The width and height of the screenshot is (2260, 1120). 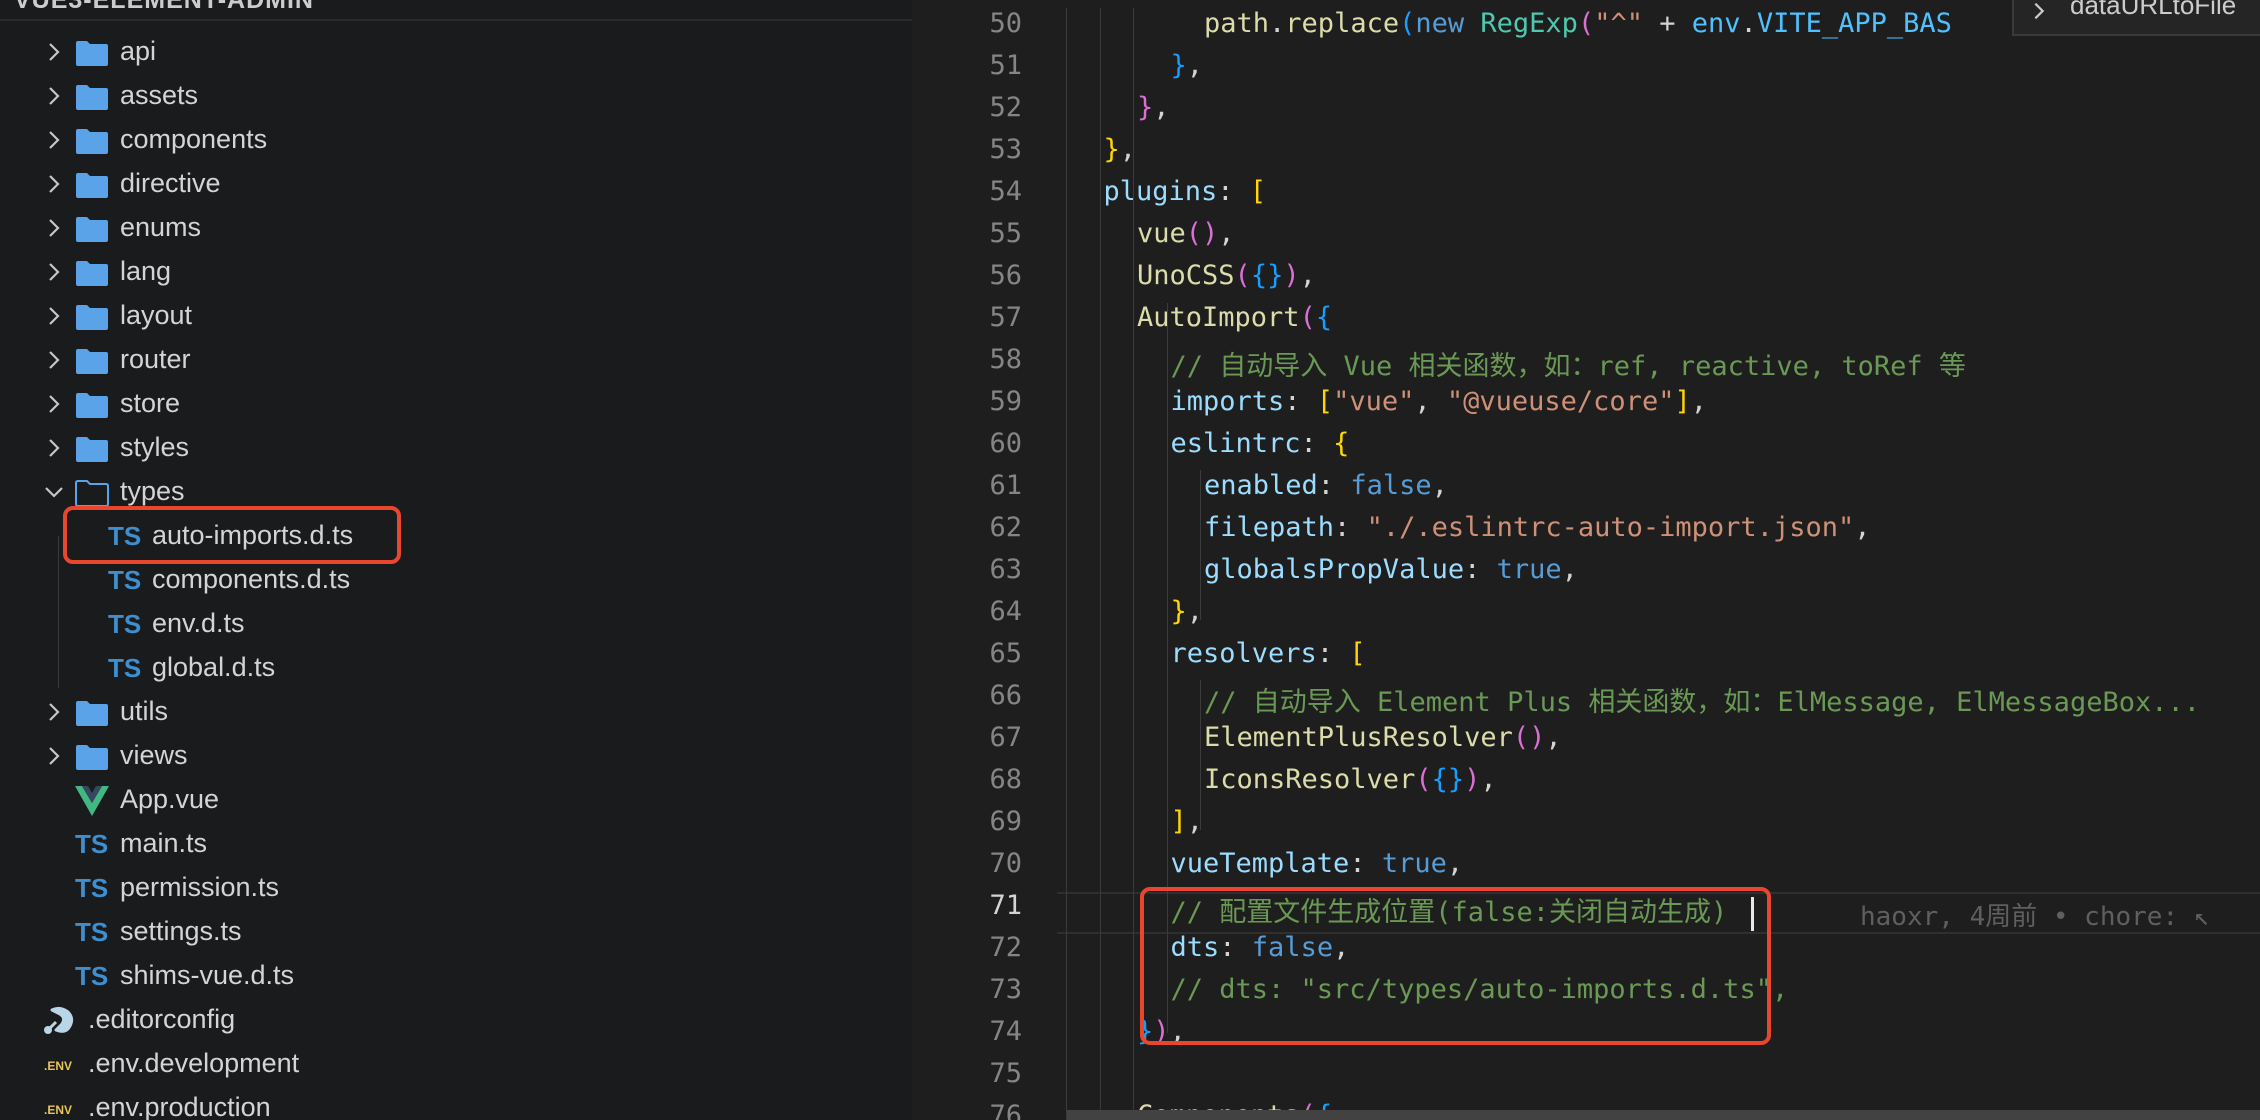 I want to click on code-line: UnoCSS({}),, so click(x=1226, y=281).